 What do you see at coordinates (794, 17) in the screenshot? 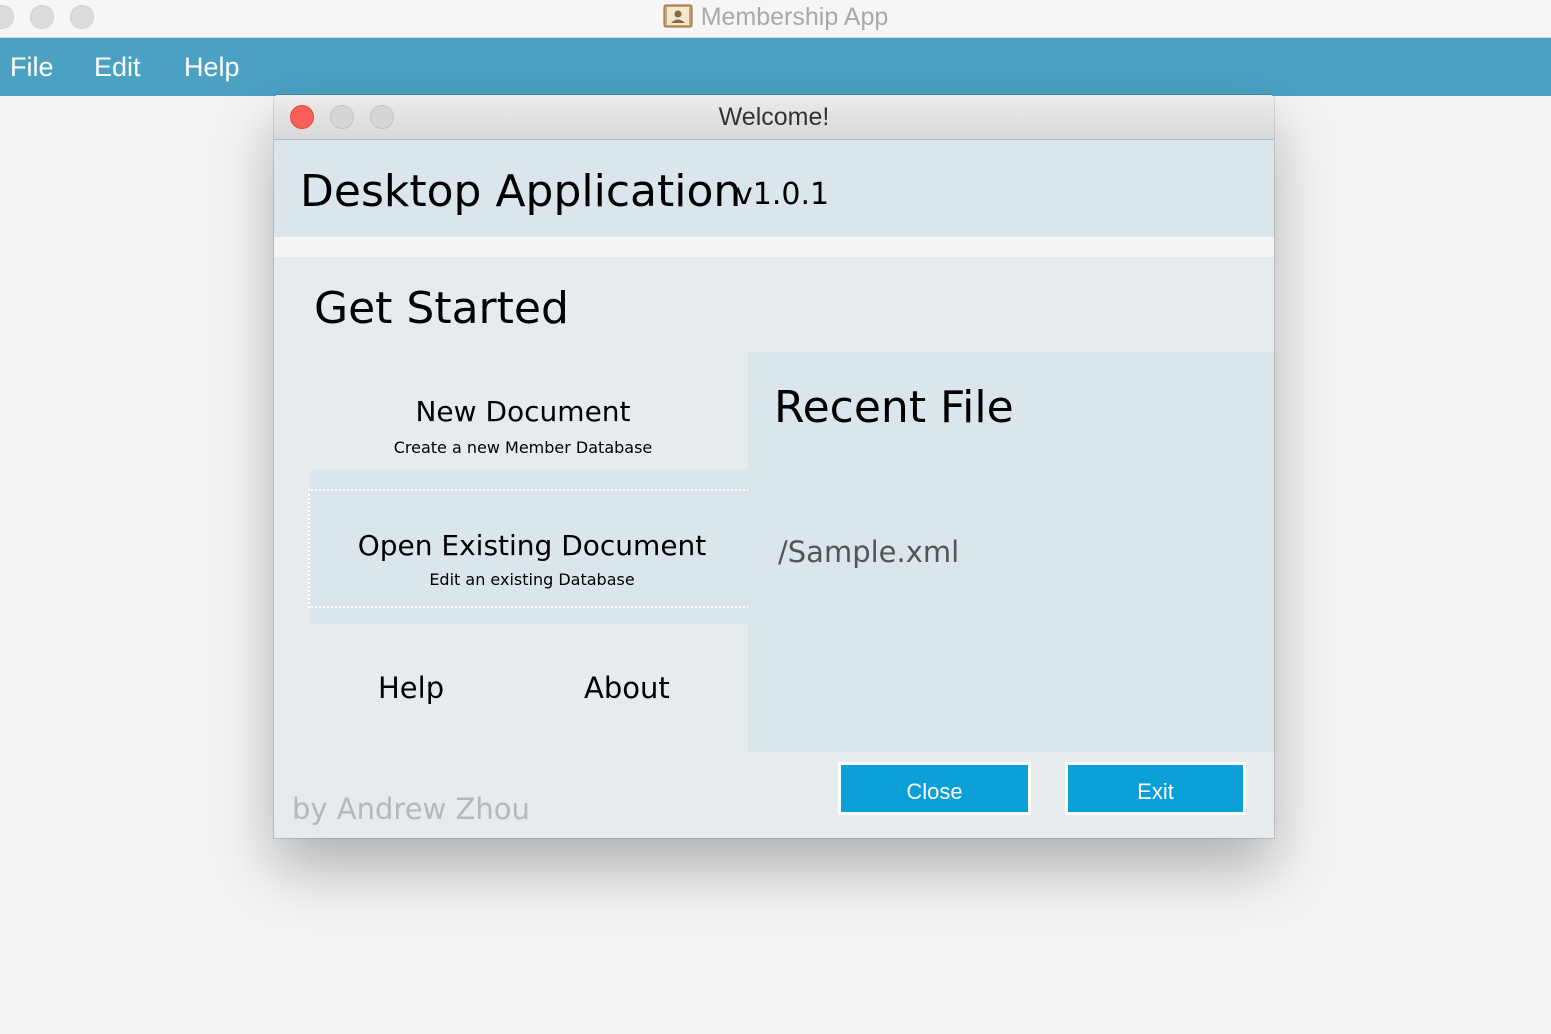
I see `main-window-title: Membership App` at bounding box center [794, 17].